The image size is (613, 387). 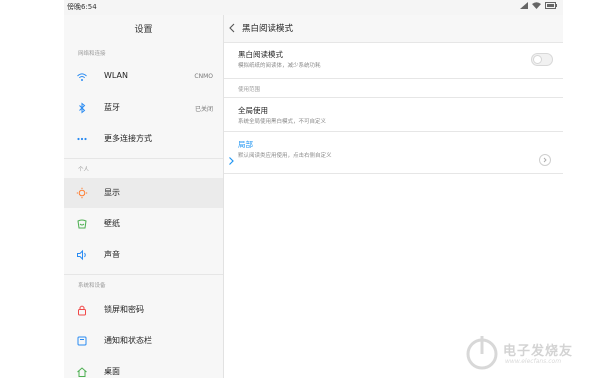 What do you see at coordinates (232, 28) in the screenshot?
I see `back-arrow-icon` at bounding box center [232, 28].